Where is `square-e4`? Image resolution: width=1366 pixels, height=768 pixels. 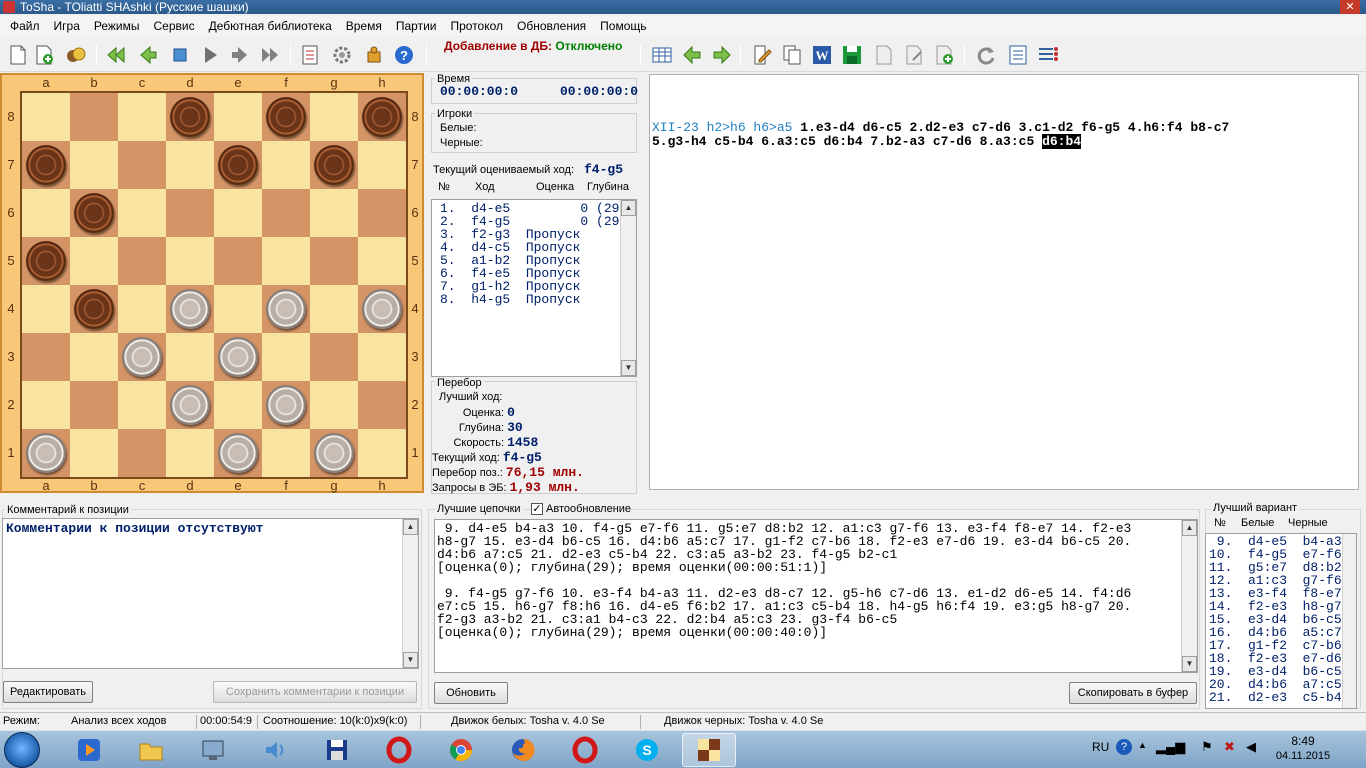 square-e4 is located at coordinates (238, 309).